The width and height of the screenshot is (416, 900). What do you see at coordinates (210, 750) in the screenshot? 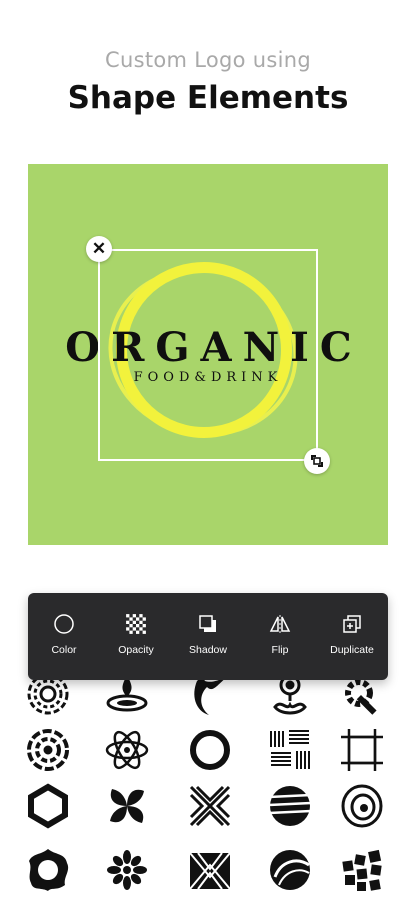
I see `brush-ring-icon` at bounding box center [210, 750].